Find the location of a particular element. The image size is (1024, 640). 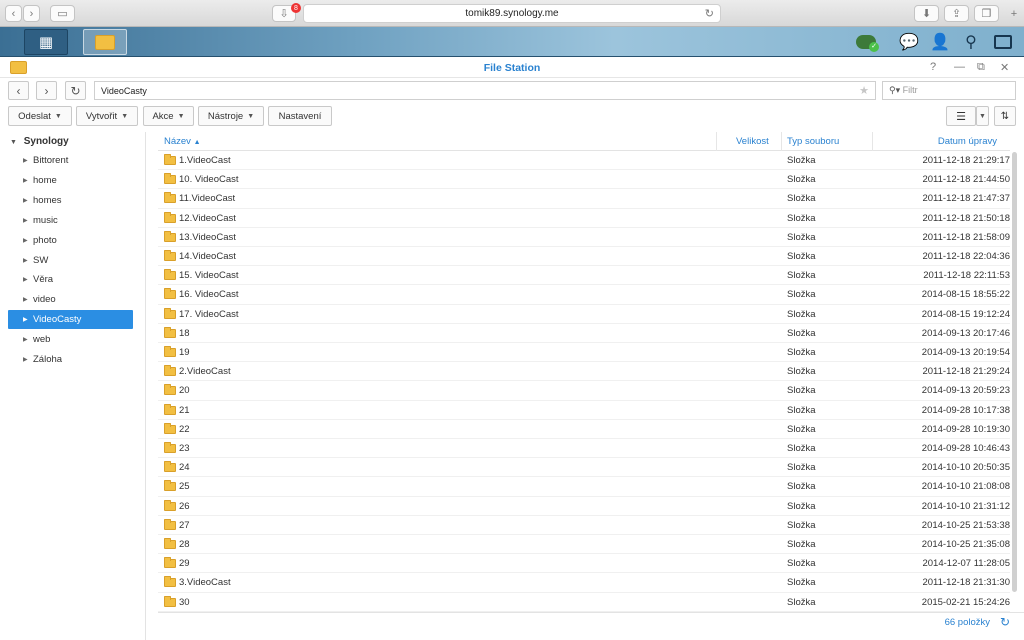

table-row: 25 Složka 2014-10-10 21:08:08 is located at coordinates (584, 487).